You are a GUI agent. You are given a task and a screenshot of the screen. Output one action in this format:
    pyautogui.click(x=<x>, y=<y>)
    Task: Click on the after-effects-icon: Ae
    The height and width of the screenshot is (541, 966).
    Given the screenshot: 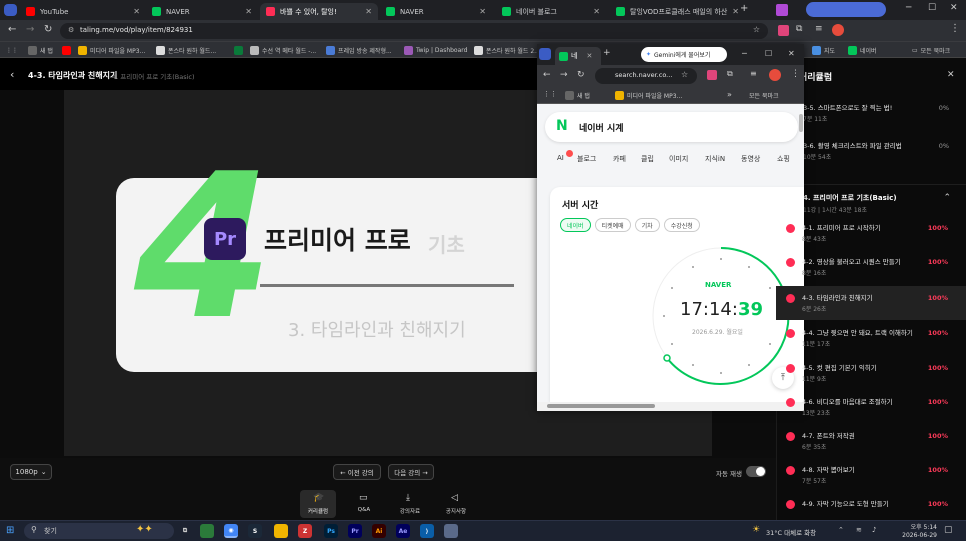 What is the action you would take?
    pyautogui.click(x=403, y=531)
    